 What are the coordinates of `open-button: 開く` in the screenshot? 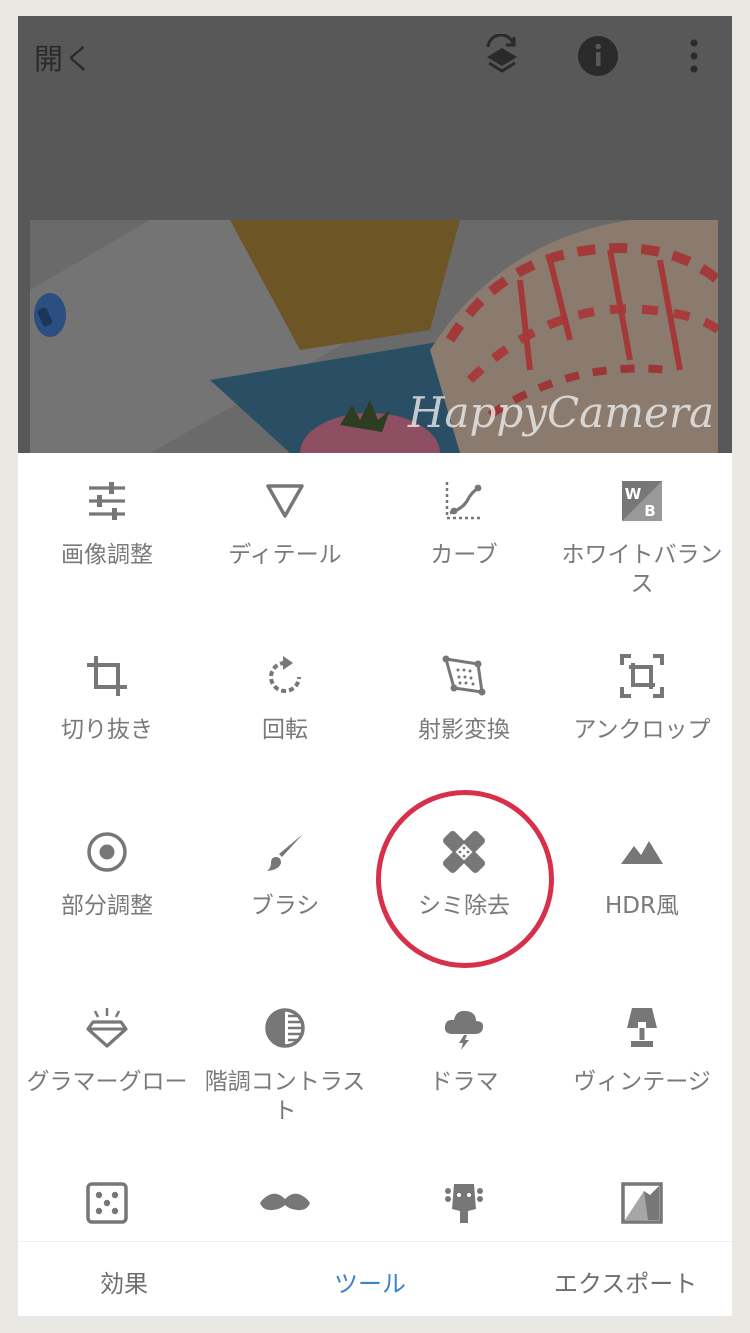 It's located at (64, 57).